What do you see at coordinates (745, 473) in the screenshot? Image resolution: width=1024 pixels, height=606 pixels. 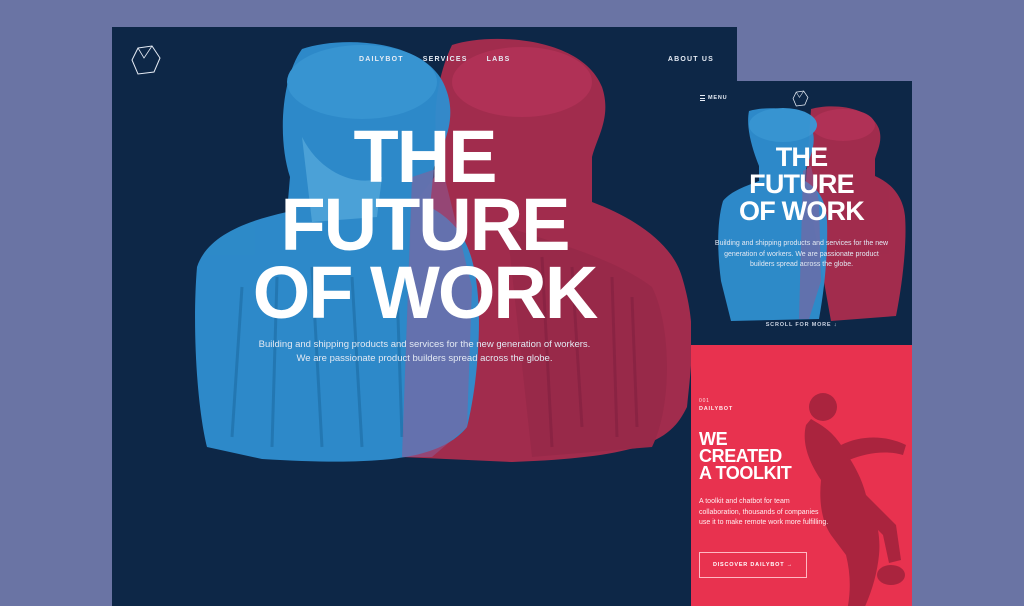 I see `section-heading-line: A TOOLKIT` at bounding box center [745, 473].